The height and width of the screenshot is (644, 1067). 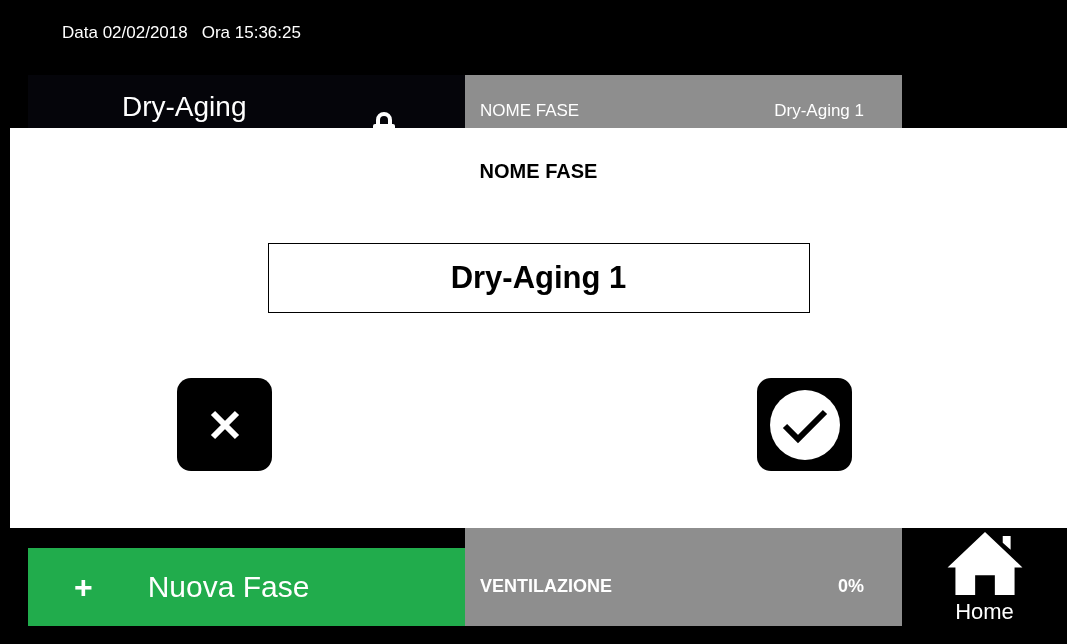 What do you see at coordinates (184, 107) in the screenshot?
I see `program-name: Dry-Aging` at bounding box center [184, 107].